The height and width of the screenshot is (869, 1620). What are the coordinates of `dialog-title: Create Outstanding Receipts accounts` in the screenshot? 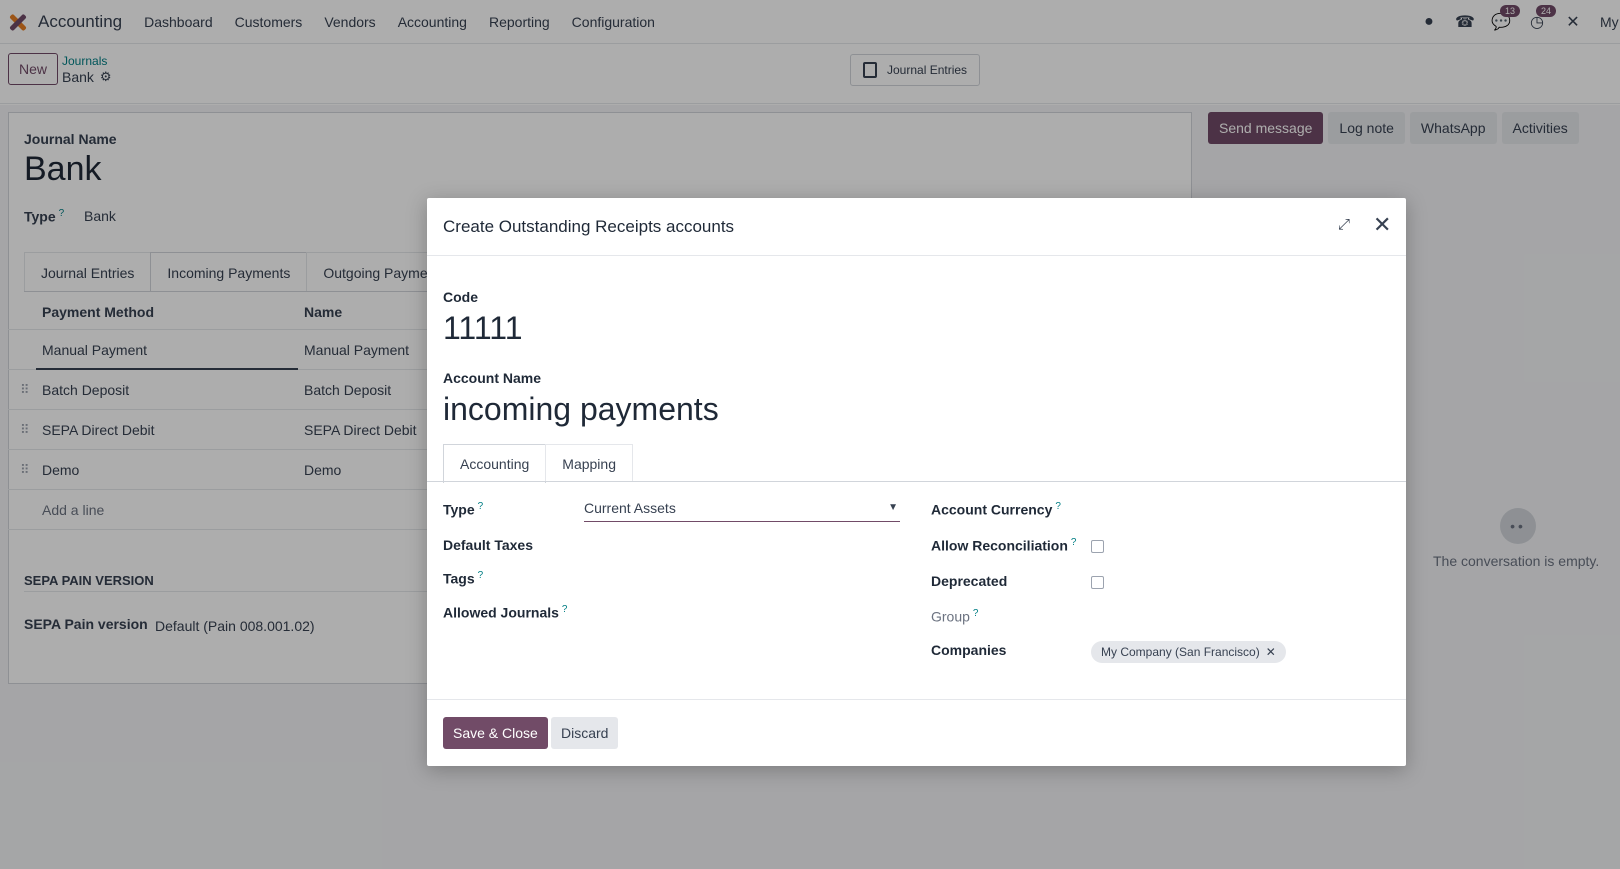 It's located at (589, 226).